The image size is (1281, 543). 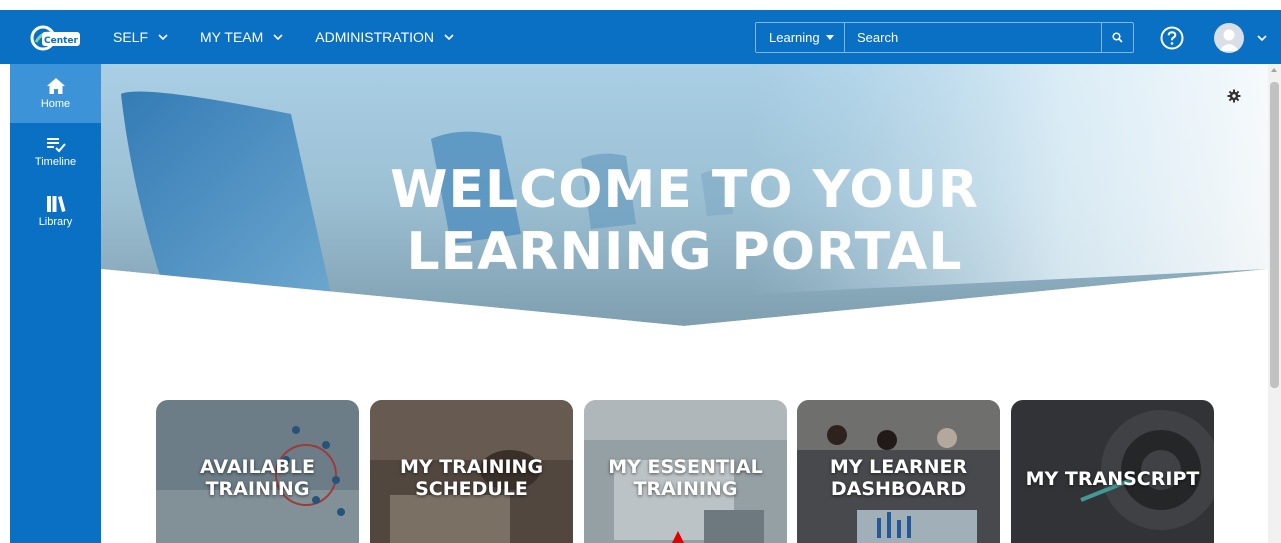 I want to click on nav-self: SELF, so click(x=140, y=37).